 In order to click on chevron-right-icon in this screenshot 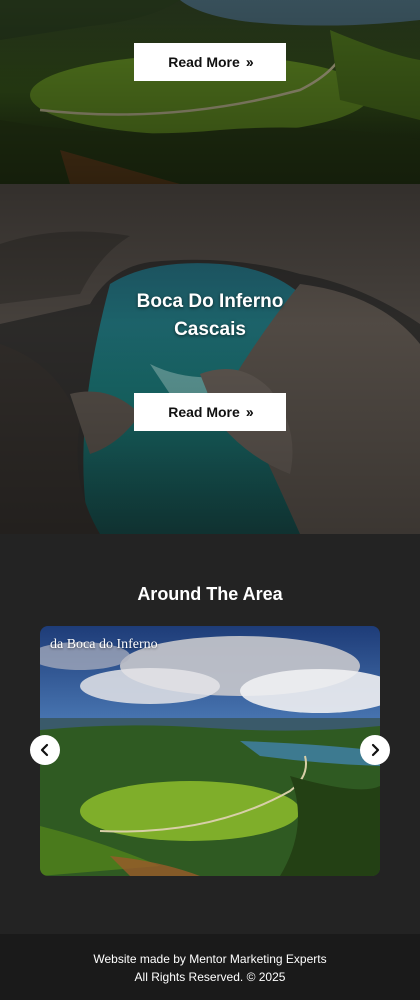, I will do `click(375, 750)`.